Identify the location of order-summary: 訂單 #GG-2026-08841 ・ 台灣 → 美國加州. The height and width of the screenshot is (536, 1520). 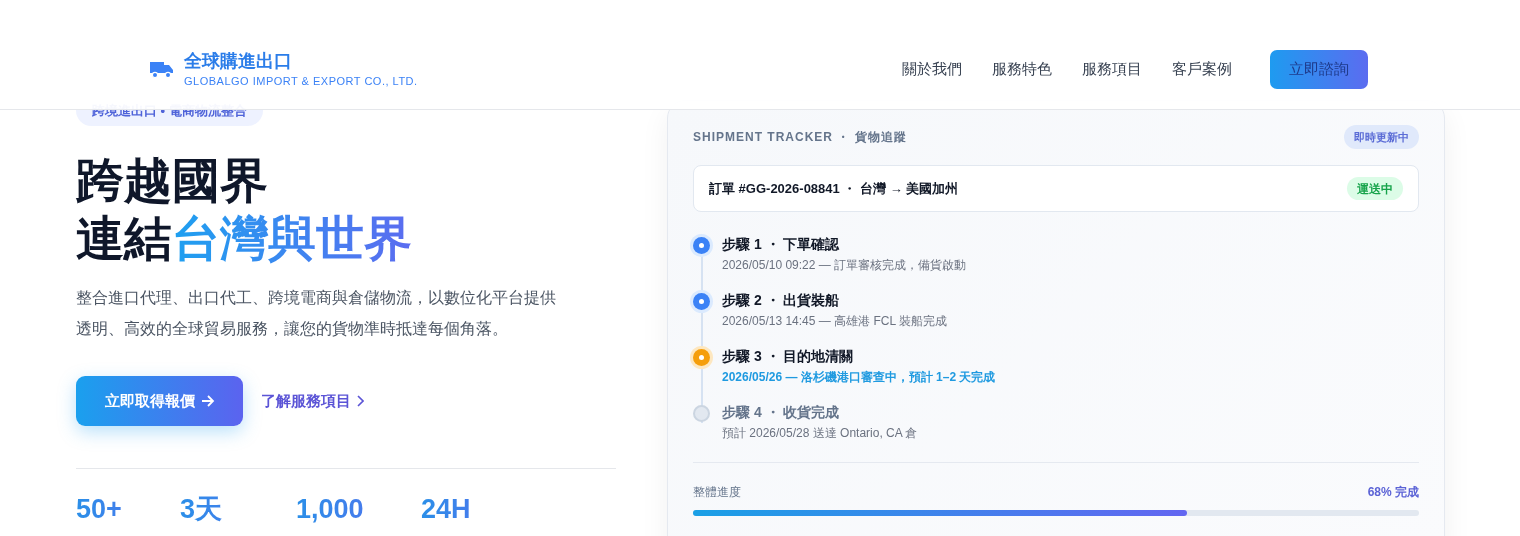
(834, 188).